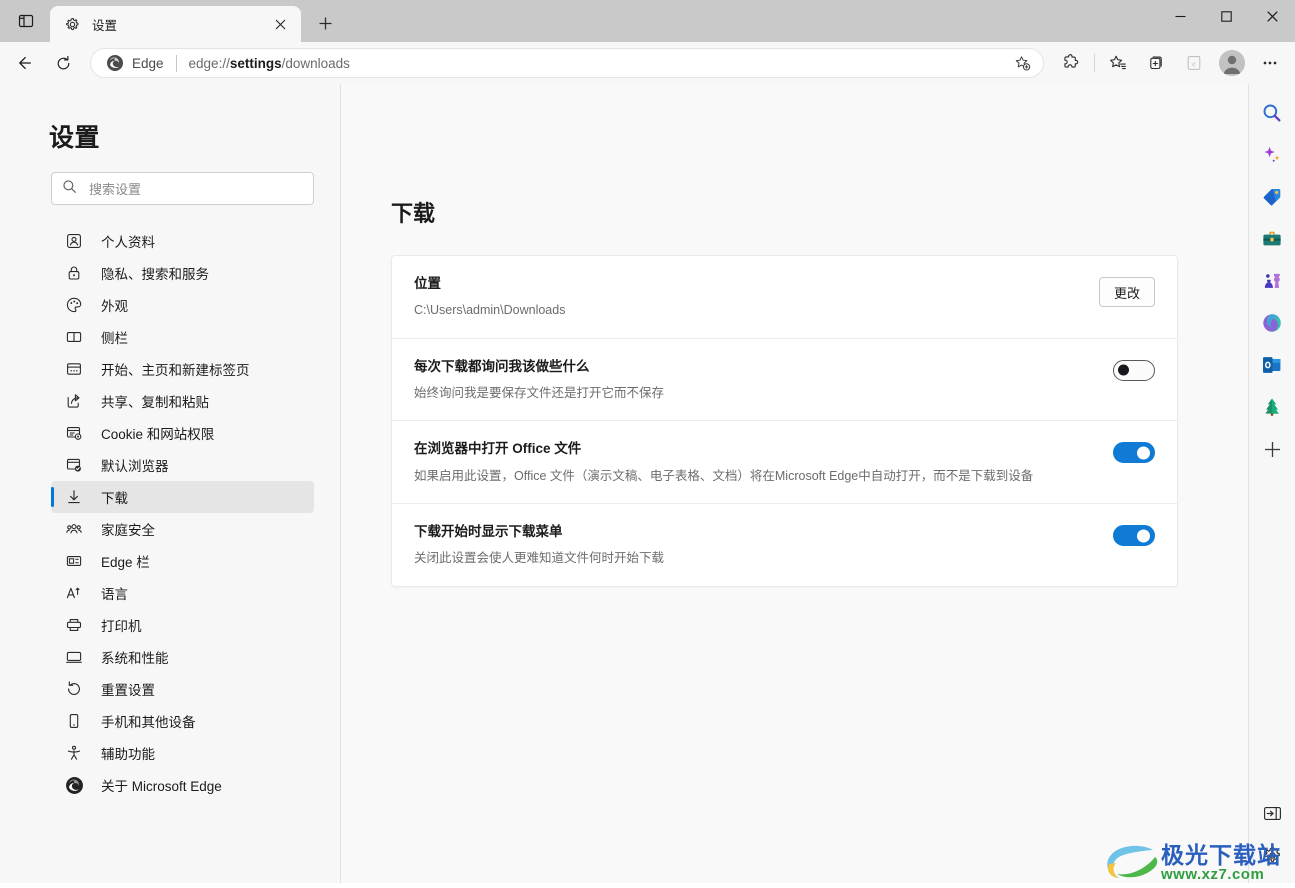 This screenshot has width=1295, height=888. What do you see at coordinates (325, 23) in the screenshot?
I see `new-tab-button` at bounding box center [325, 23].